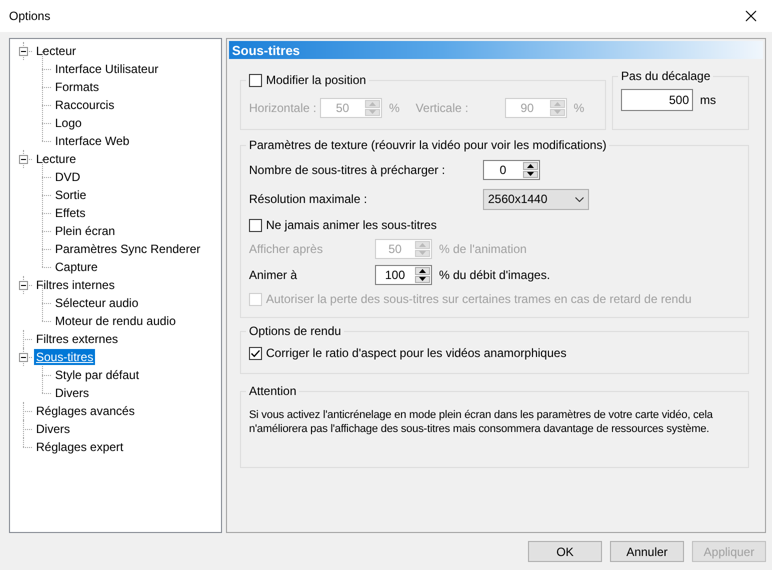 The height and width of the screenshot is (570, 772). I want to click on tree-item: Style par défaut, so click(97, 375).